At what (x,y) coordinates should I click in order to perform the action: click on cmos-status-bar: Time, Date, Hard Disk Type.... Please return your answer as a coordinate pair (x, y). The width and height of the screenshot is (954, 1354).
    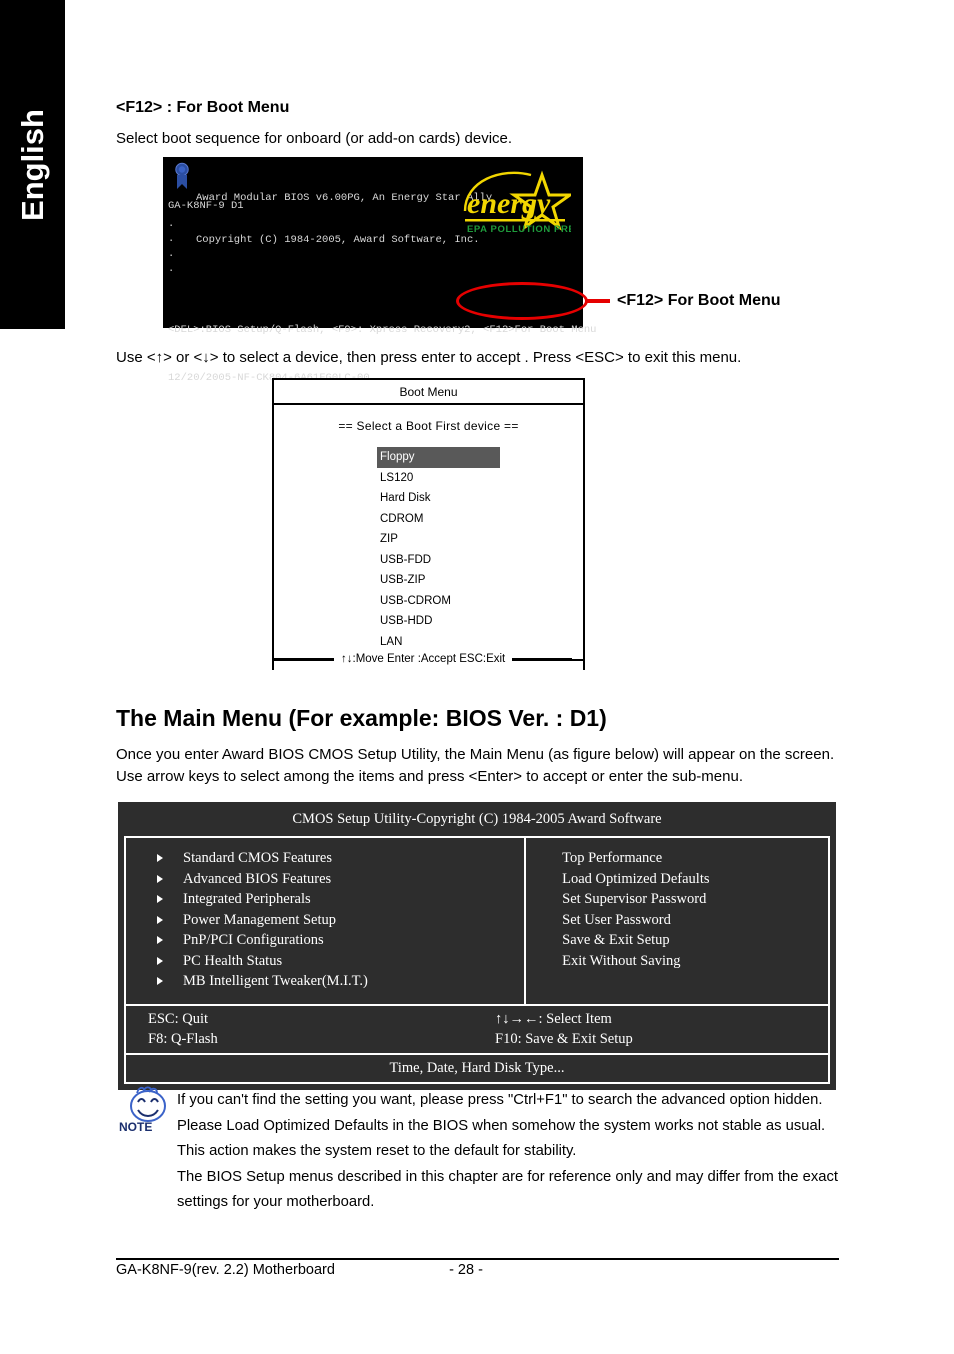
    Looking at the image, I should click on (477, 1067).